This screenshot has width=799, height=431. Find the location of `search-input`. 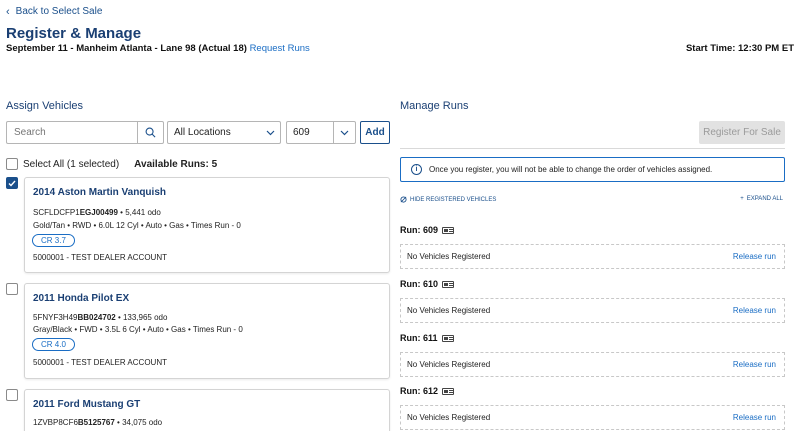

search-input is located at coordinates (72, 132).